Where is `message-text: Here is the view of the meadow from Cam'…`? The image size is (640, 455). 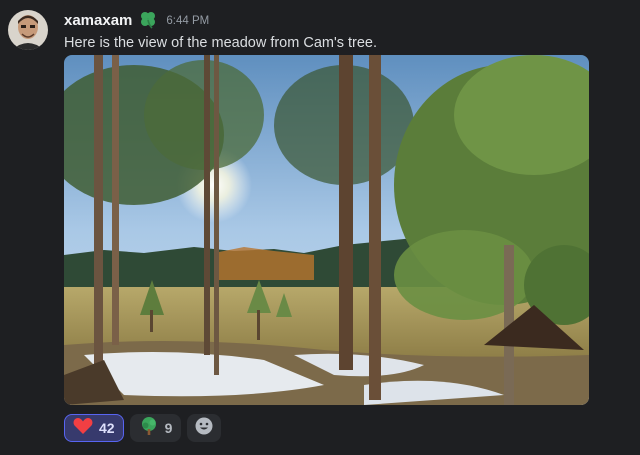
message-text: Here is the view of the meadow from Cam'… is located at coordinates (221, 43).